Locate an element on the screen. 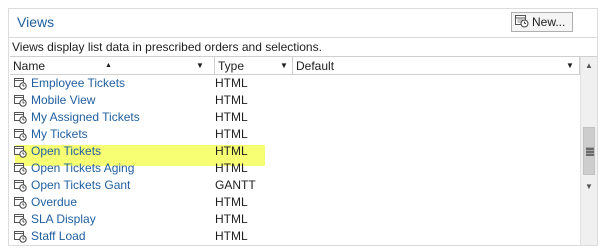 The width and height of the screenshot is (601, 251). vertical-scrollbar: ▲ ▬ ▬ ▬ ▼ is located at coordinates (588, 151).